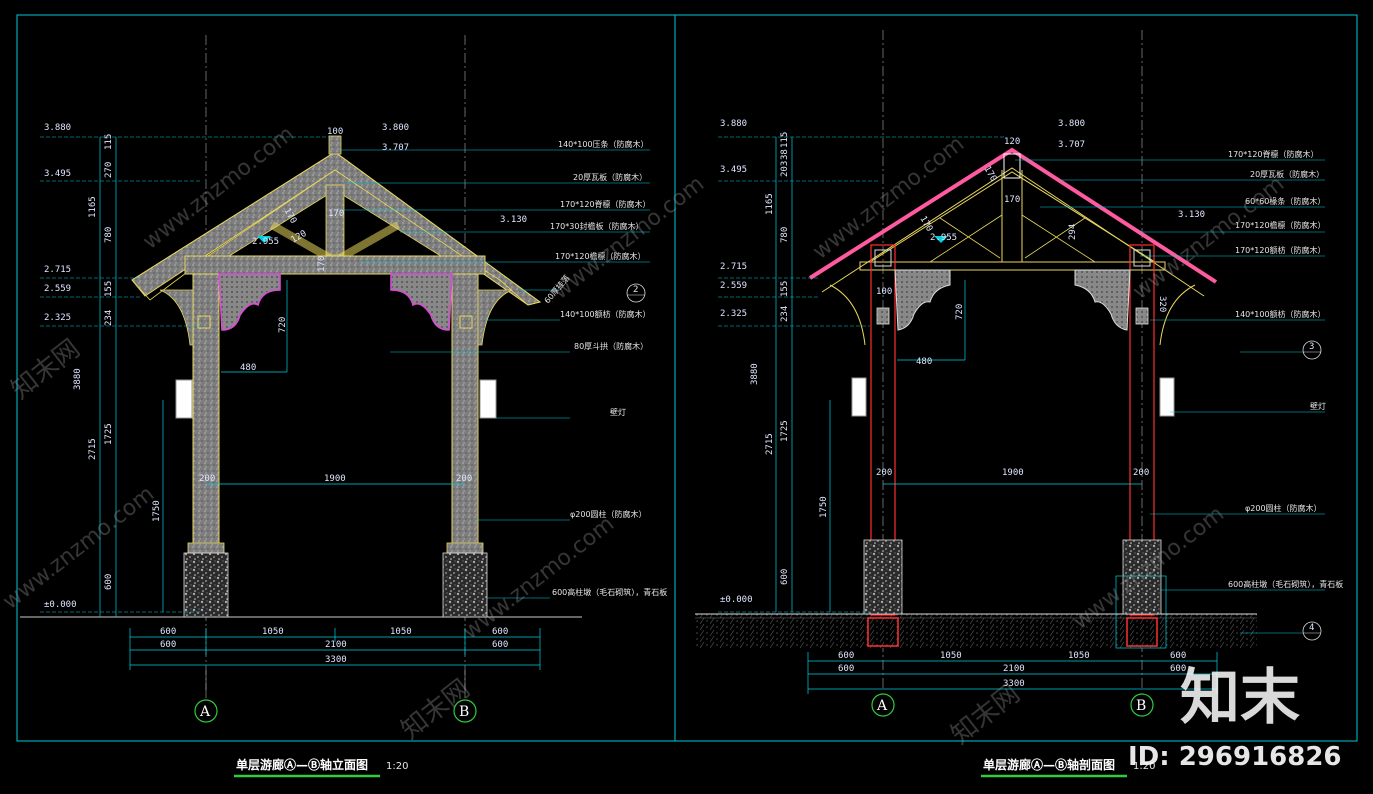 The width and height of the screenshot is (1373, 794). What do you see at coordinates (1318, 406) in the screenshot?
I see `svg-text: 壁灯` at bounding box center [1318, 406].